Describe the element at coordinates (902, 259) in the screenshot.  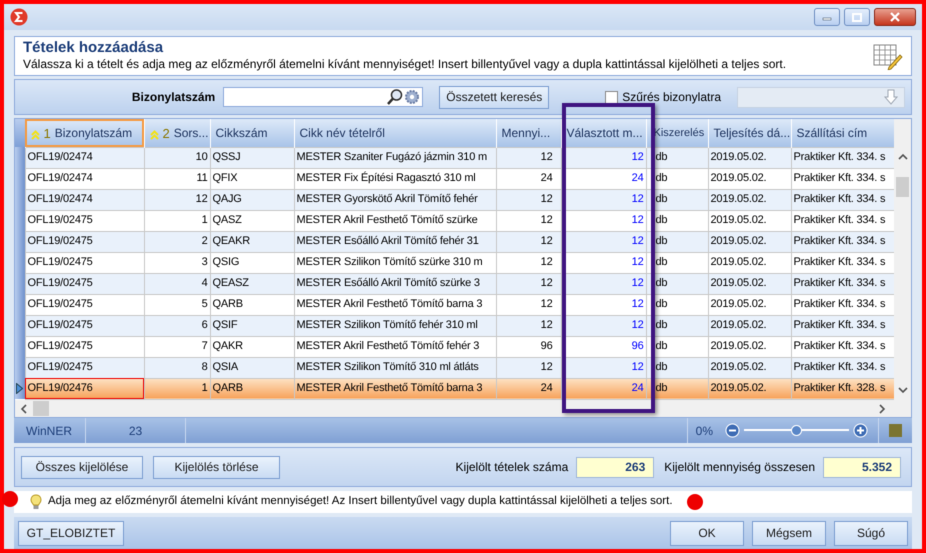
I see `vertical-scrollbar` at that location.